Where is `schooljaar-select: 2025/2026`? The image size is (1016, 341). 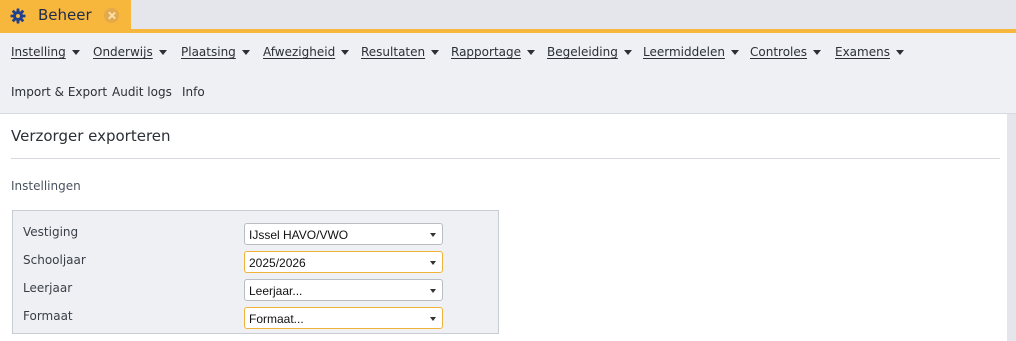 schooljaar-select: 2025/2026 is located at coordinates (343, 262).